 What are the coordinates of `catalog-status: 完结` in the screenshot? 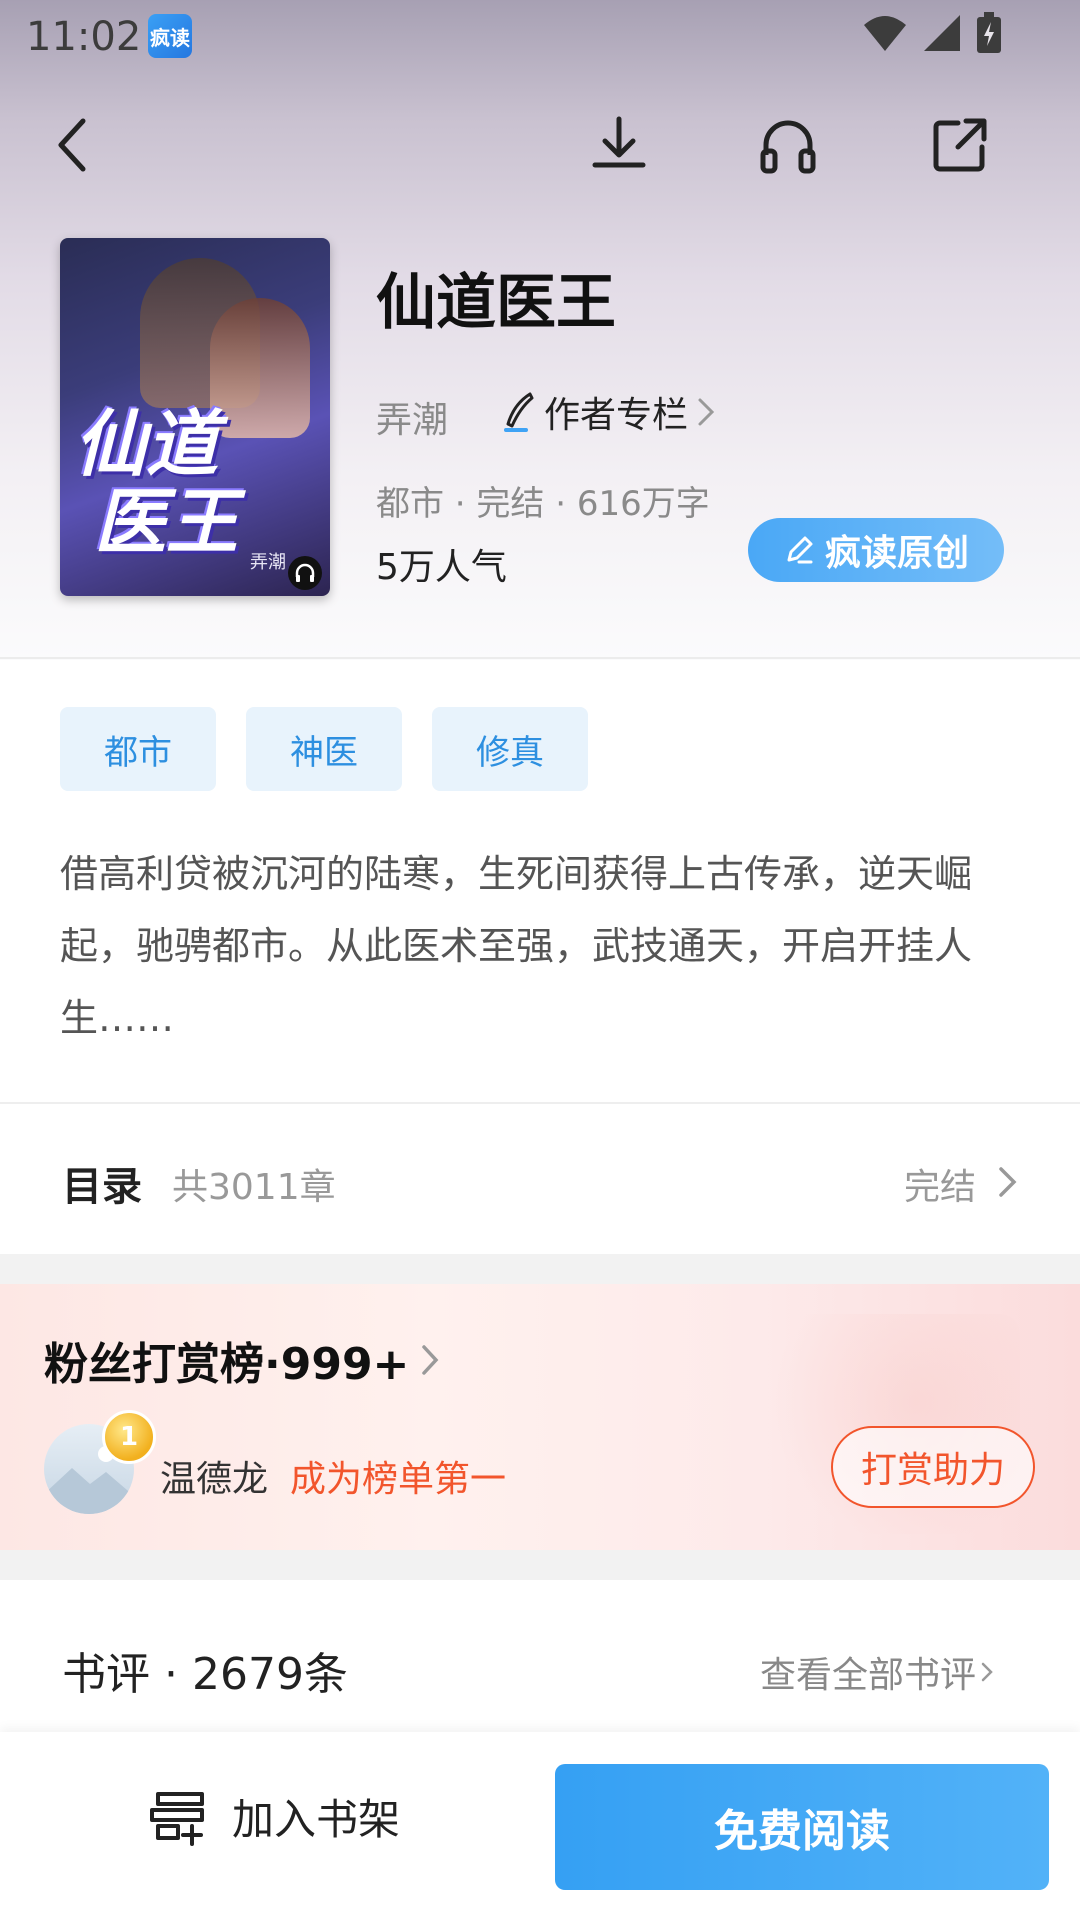 It's located at (939, 1187).